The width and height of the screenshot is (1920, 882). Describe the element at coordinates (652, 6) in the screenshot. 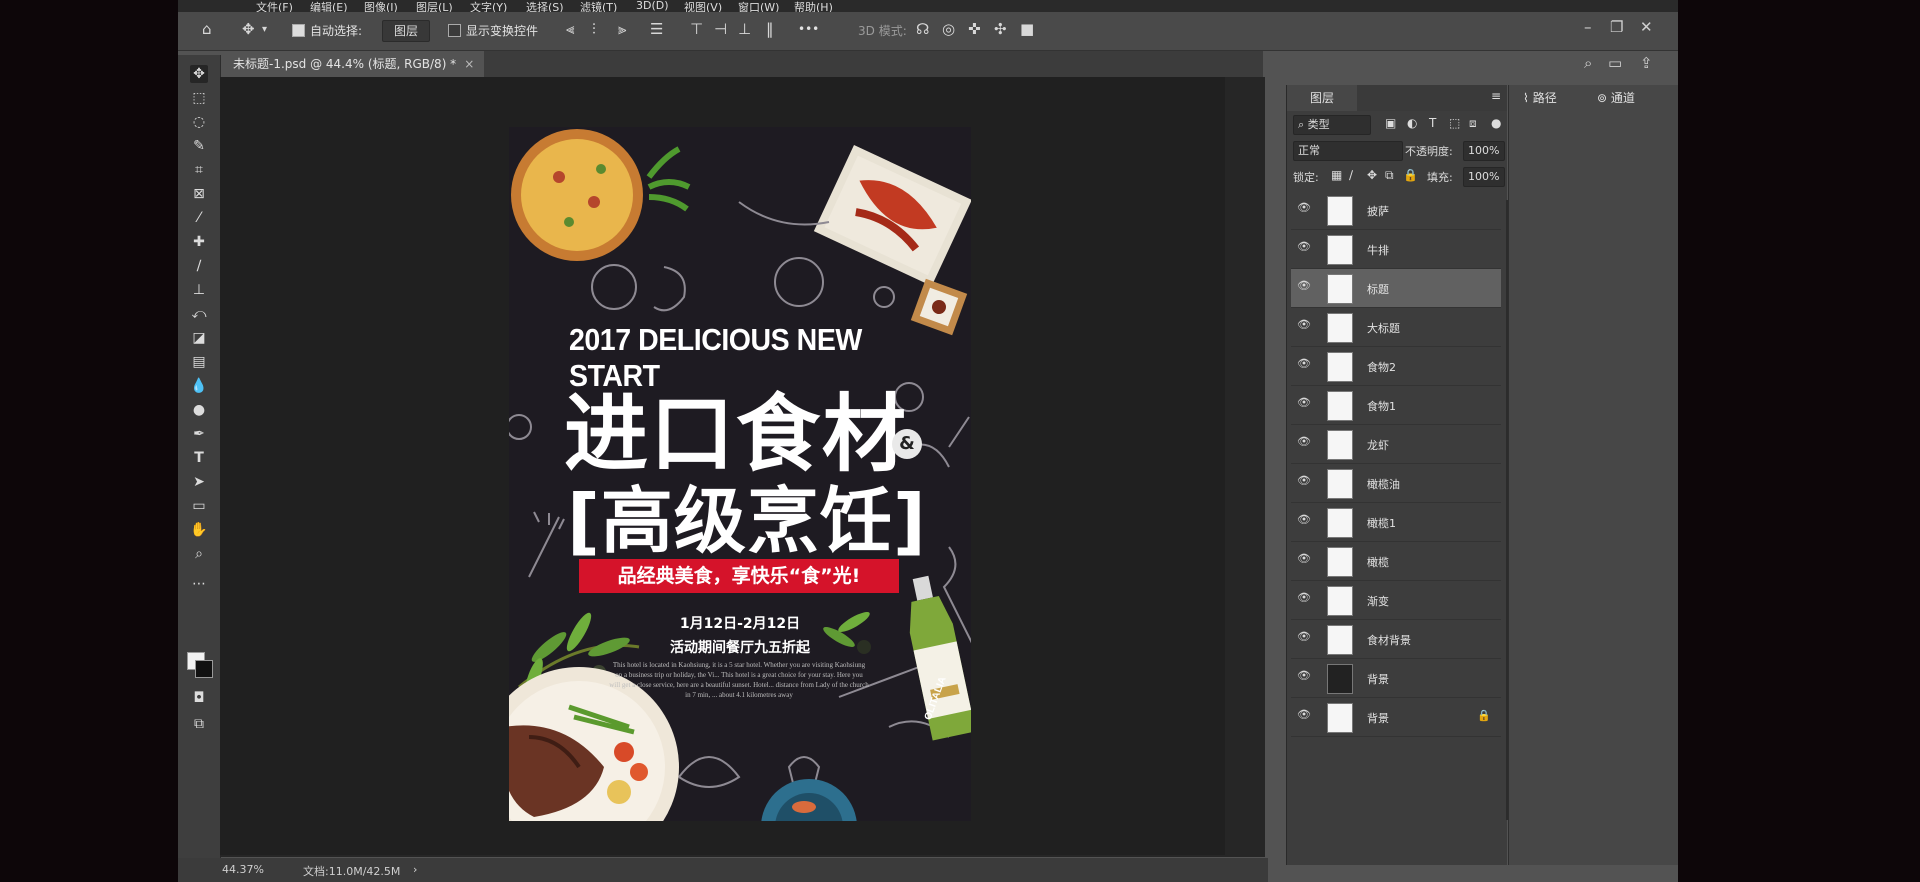

I see `menu-3d: 3D(D)` at that location.